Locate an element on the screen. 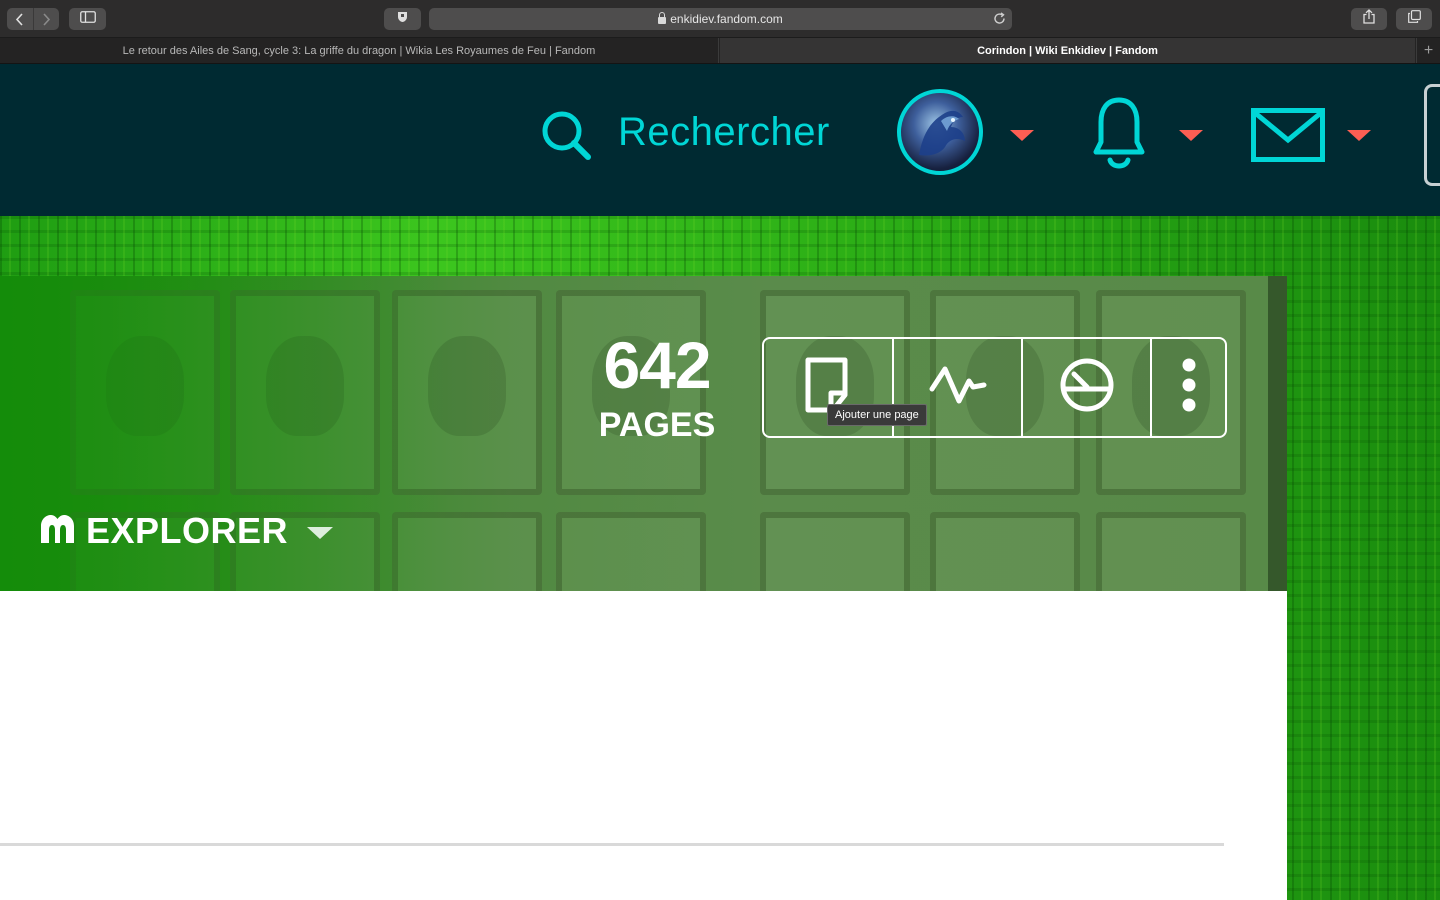 This screenshot has height=900, width=1440. explorer-menu: EXPLORER is located at coordinates (186, 531).